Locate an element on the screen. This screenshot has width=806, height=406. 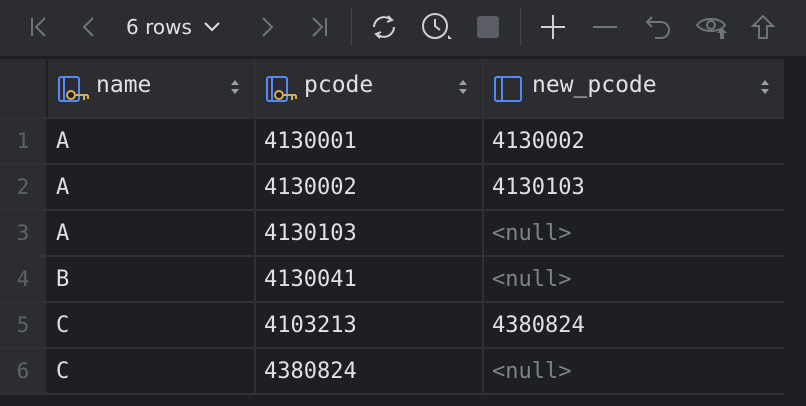
cell-pcode: 4380824 is located at coordinates (369, 371).